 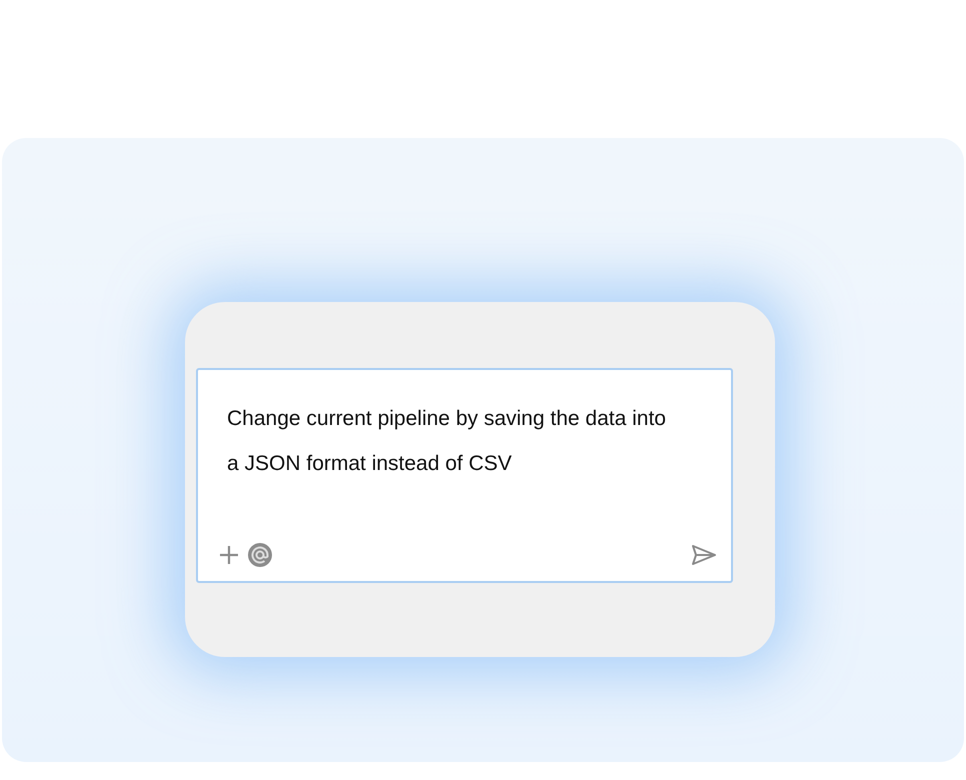 What do you see at coordinates (229, 555) in the screenshot?
I see `add-icon` at bounding box center [229, 555].